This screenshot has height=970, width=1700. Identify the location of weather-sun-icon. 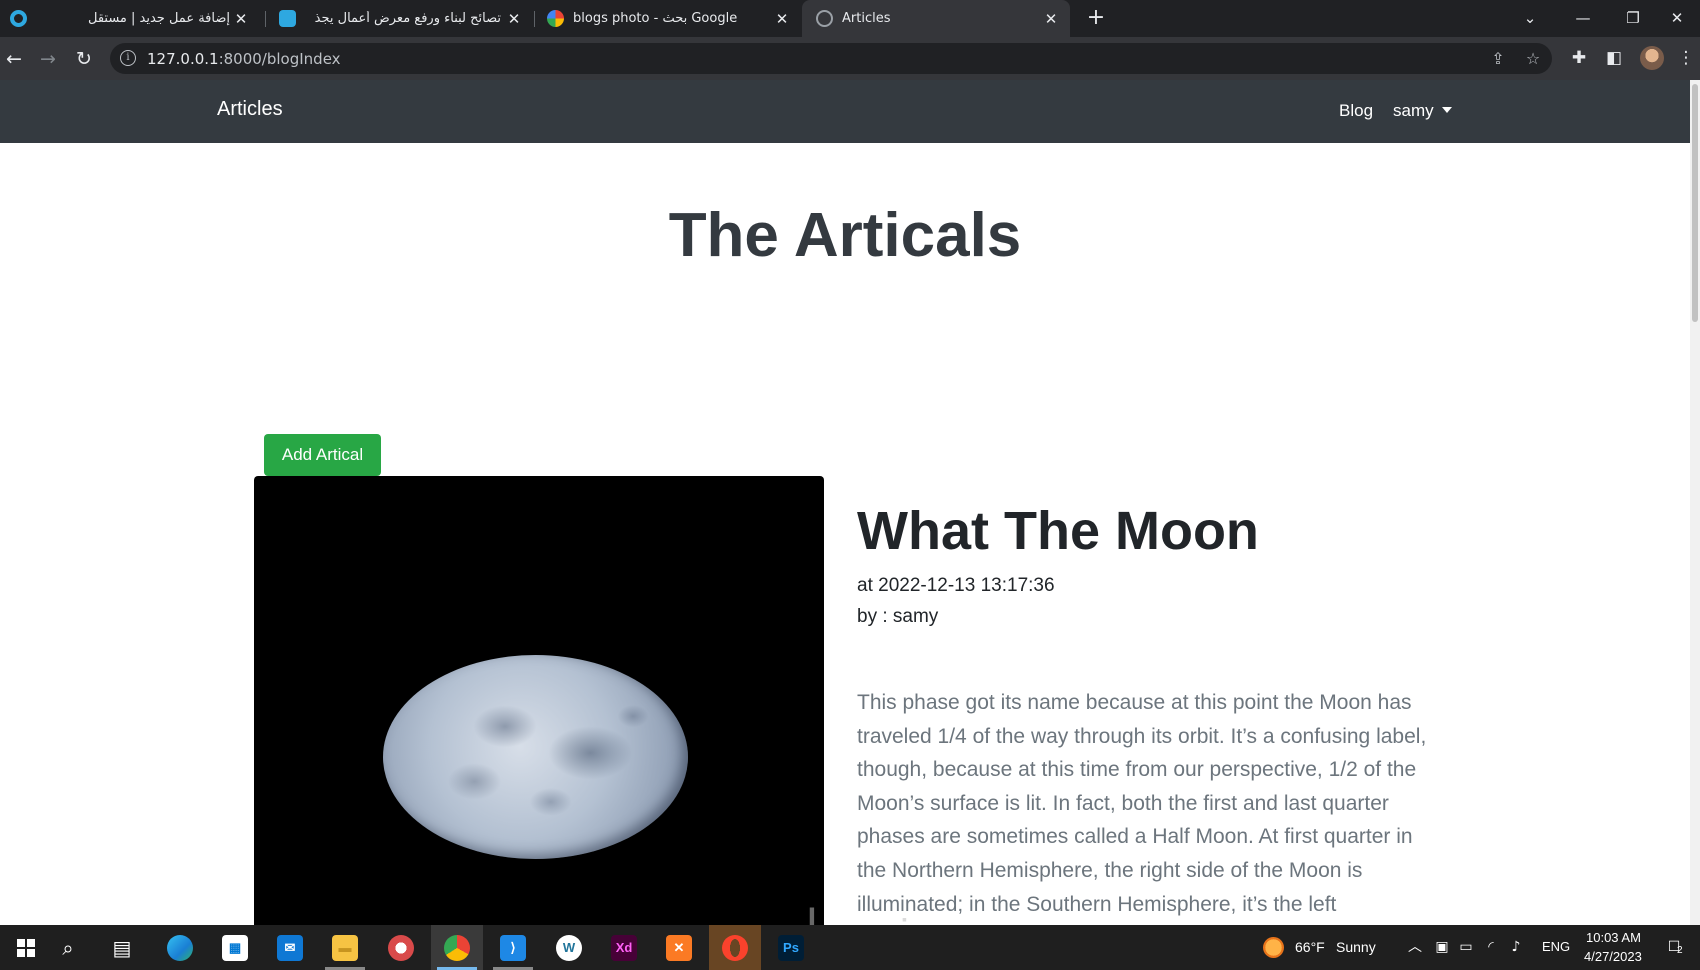
(1273, 947).